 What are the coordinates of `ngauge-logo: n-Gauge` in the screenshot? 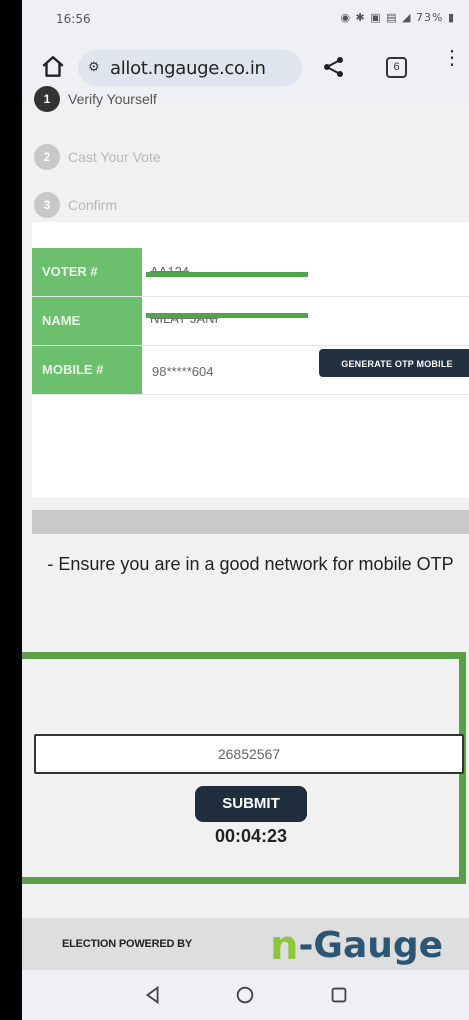 It's located at (357, 946).